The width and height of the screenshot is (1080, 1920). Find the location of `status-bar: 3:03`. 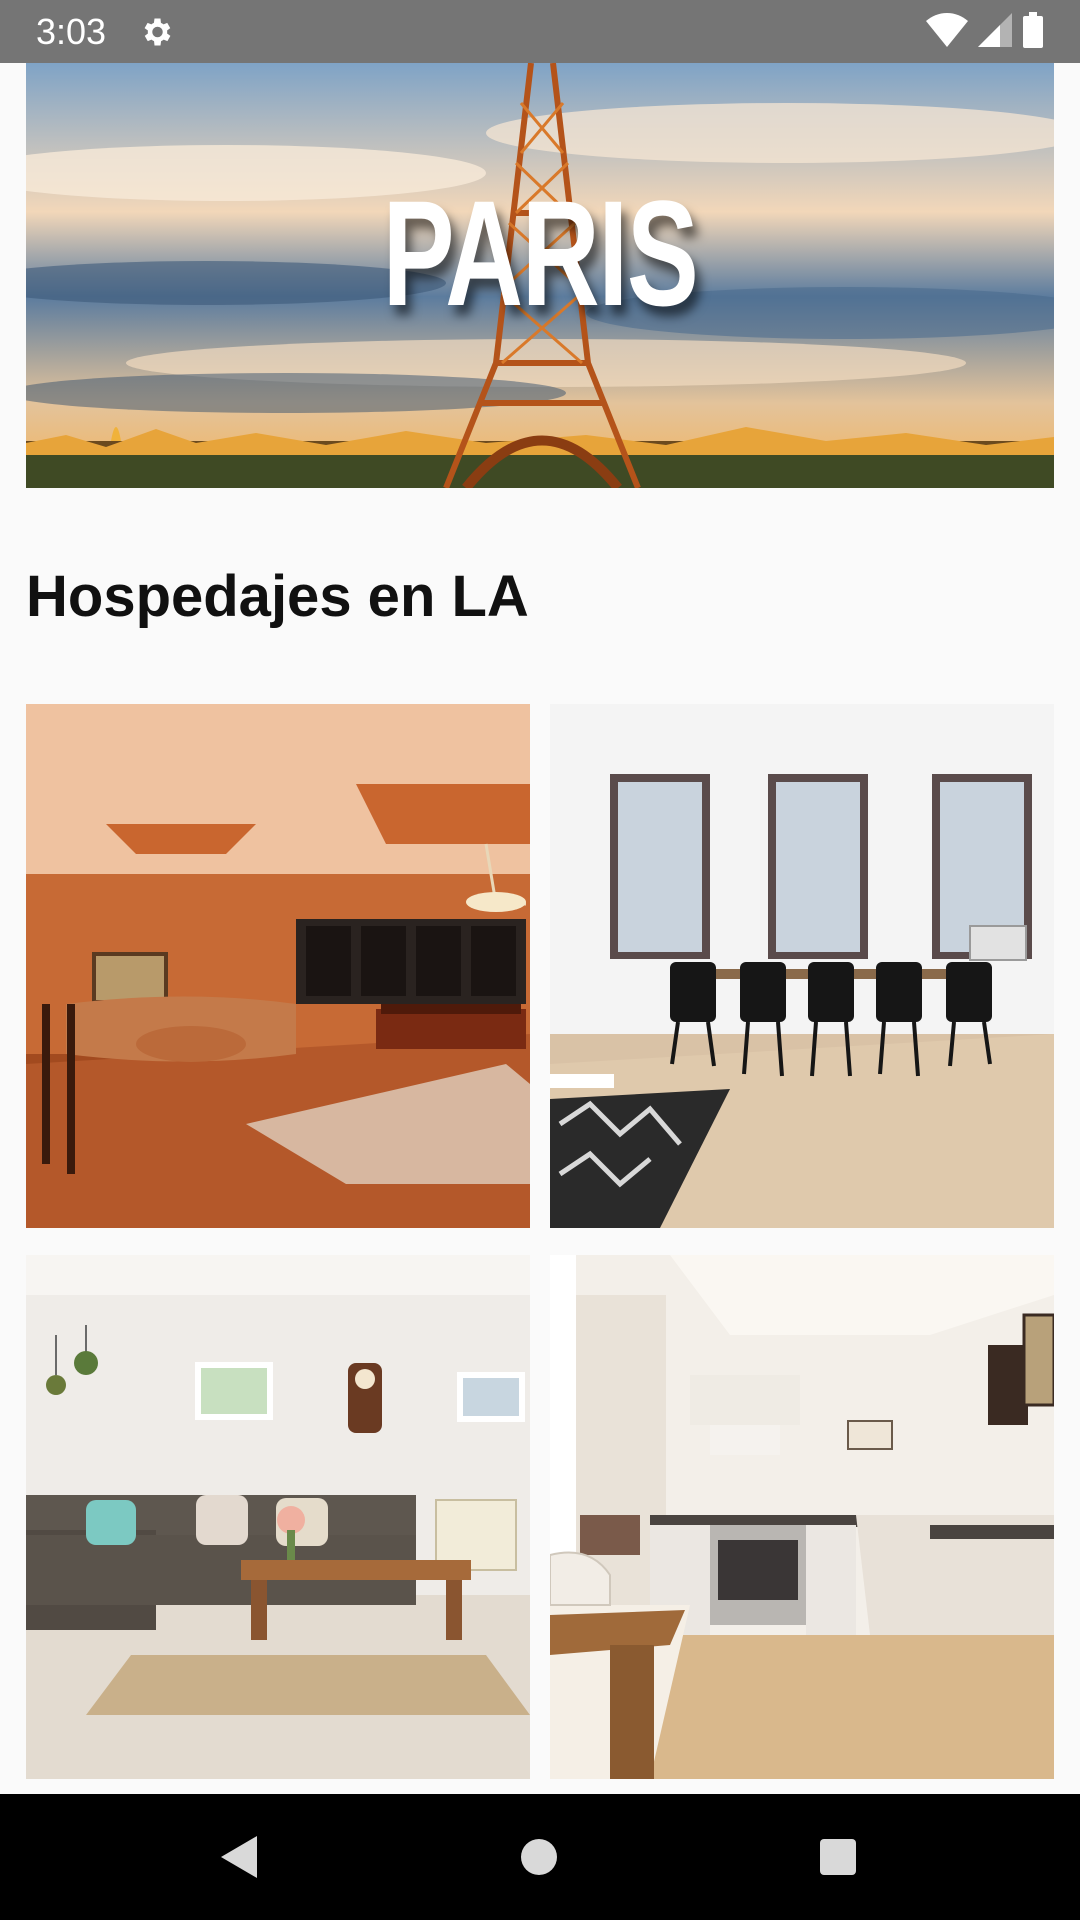

status-bar: 3:03 is located at coordinates (540, 31).